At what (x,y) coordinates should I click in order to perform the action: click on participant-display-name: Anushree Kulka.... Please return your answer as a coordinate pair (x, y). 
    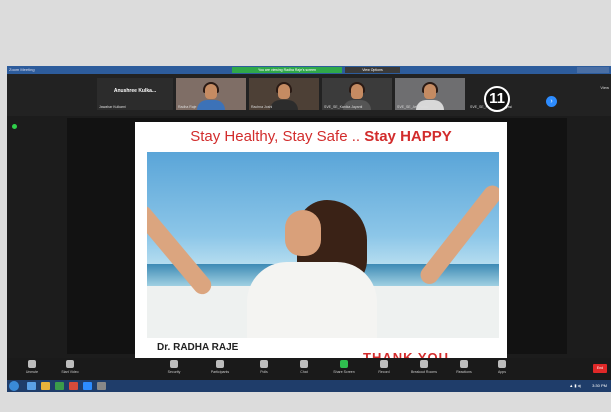
    Looking at the image, I should click on (135, 91).